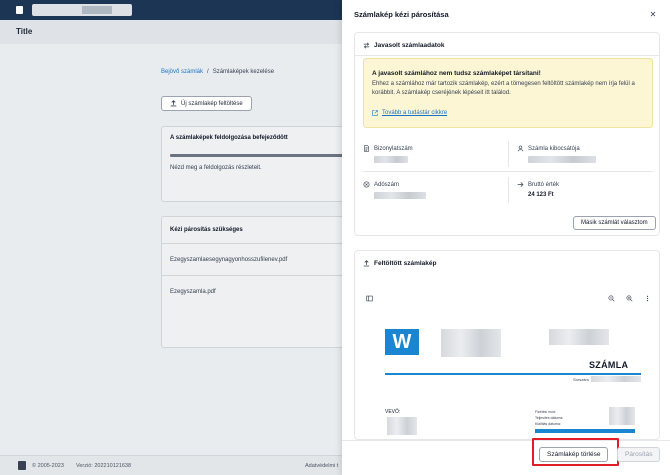 The height and width of the screenshot is (475, 670). What do you see at coordinates (548, 424) in the screenshot?
I see `issue-date-label: Kiállítás dátuma:` at bounding box center [548, 424].